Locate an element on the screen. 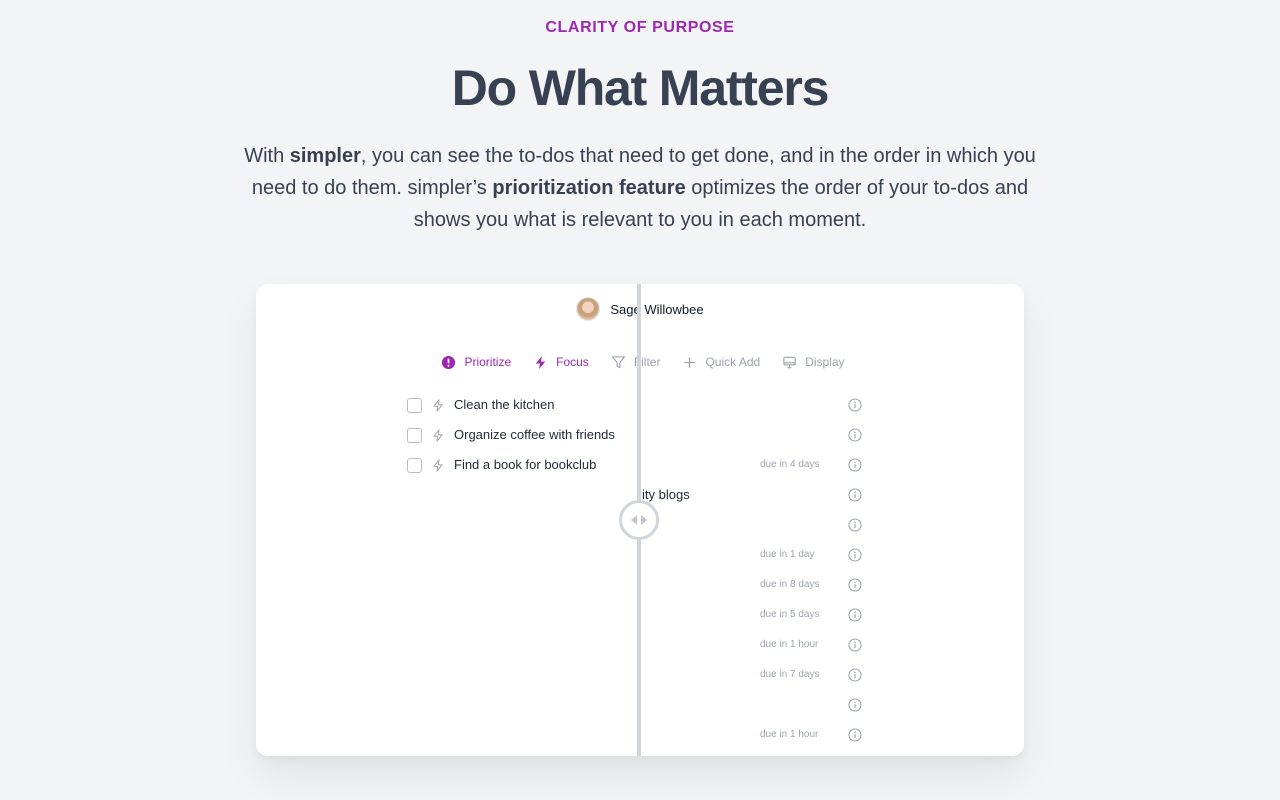 The height and width of the screenshot is (800, 1280). task-due: due in 8 days is located at coordinates (790, 584).